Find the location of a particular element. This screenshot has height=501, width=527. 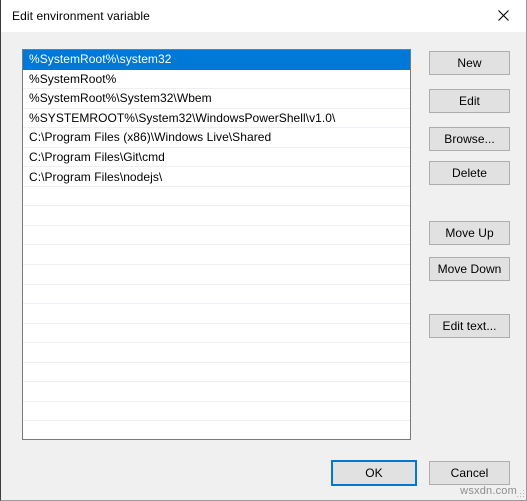

window-title: Edit environment variable is located at coordinates (81, 16).